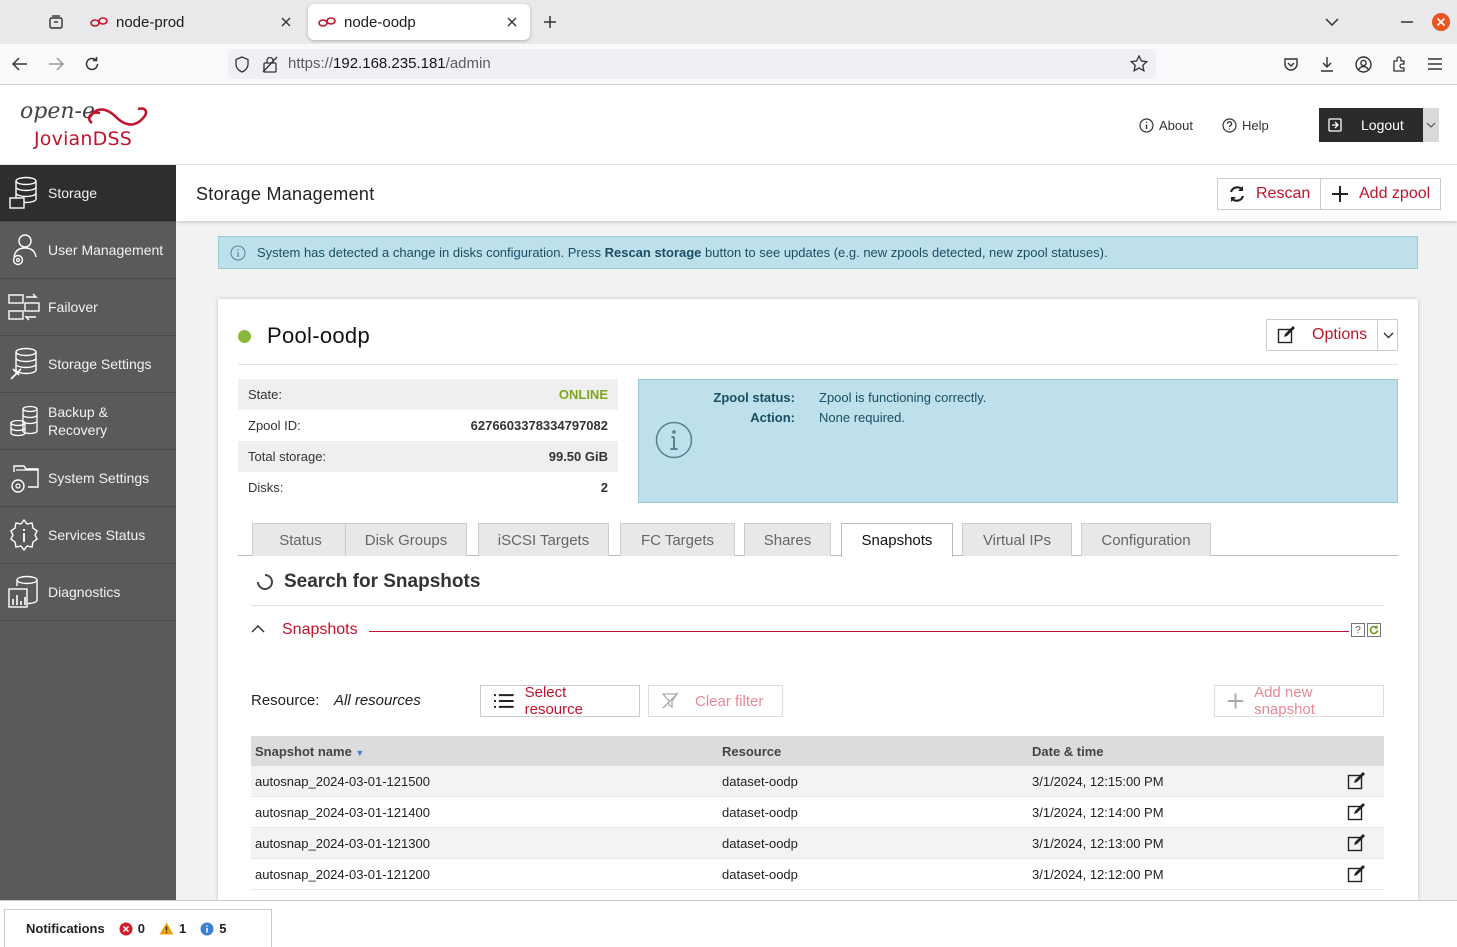 Image resolution: width=1457 pixels, height=947 pixels. Describe the element at coordinates (787, 539) in the screenshot. I see `tab-shares: Shares` at that location.